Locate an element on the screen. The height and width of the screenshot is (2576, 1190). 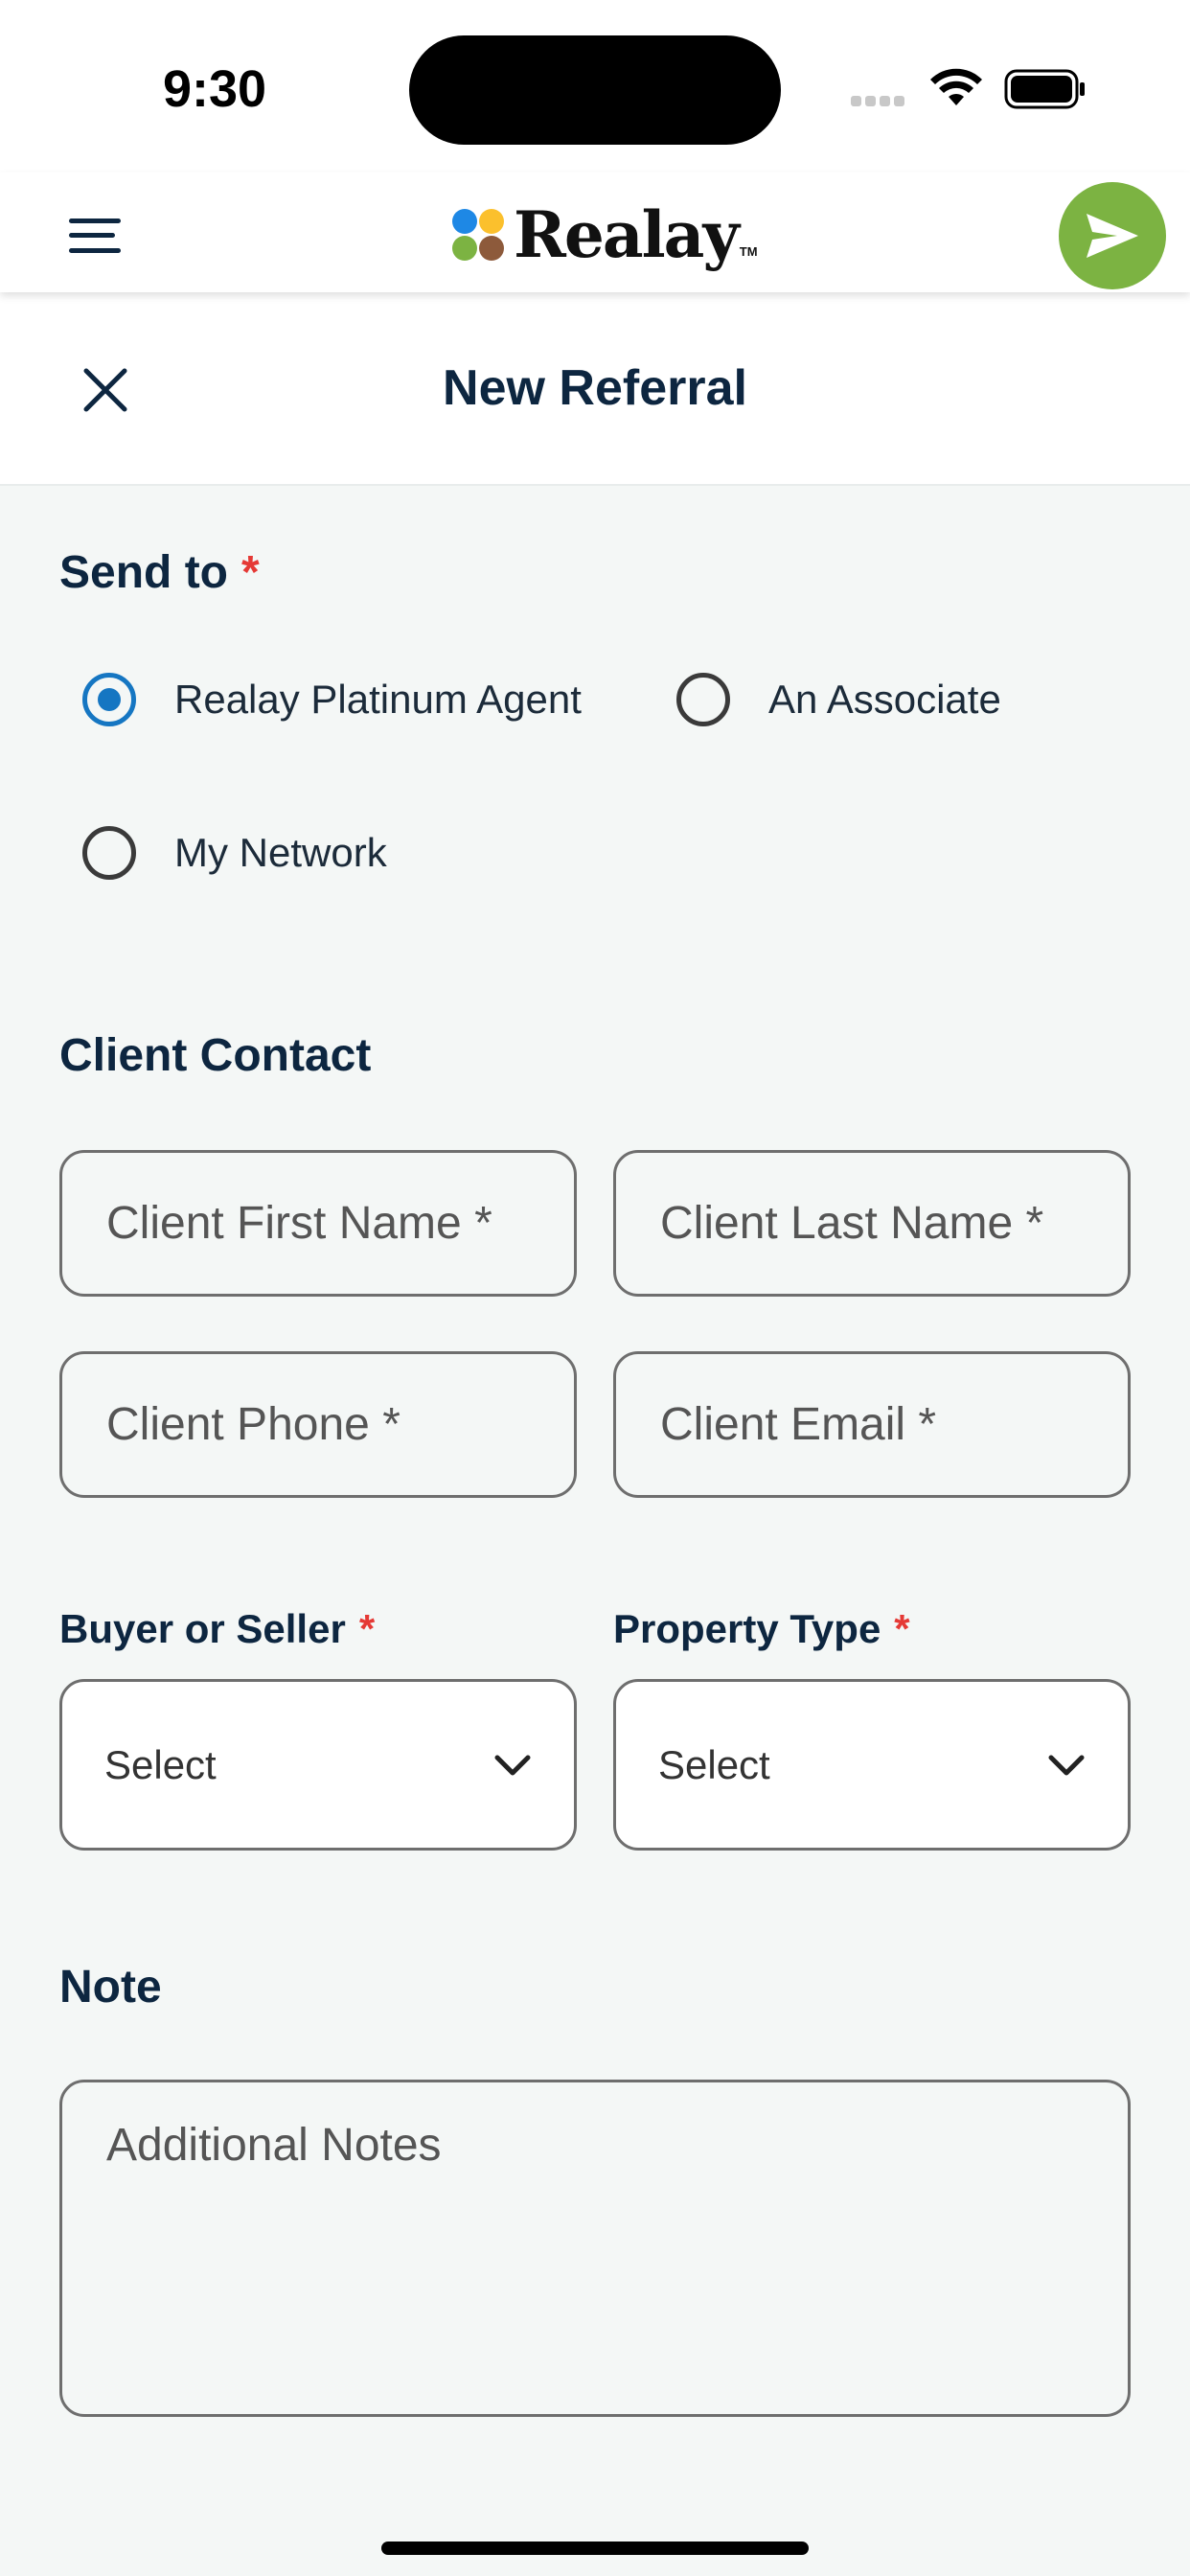
client-email-field is located at coordinates (872, 1424).